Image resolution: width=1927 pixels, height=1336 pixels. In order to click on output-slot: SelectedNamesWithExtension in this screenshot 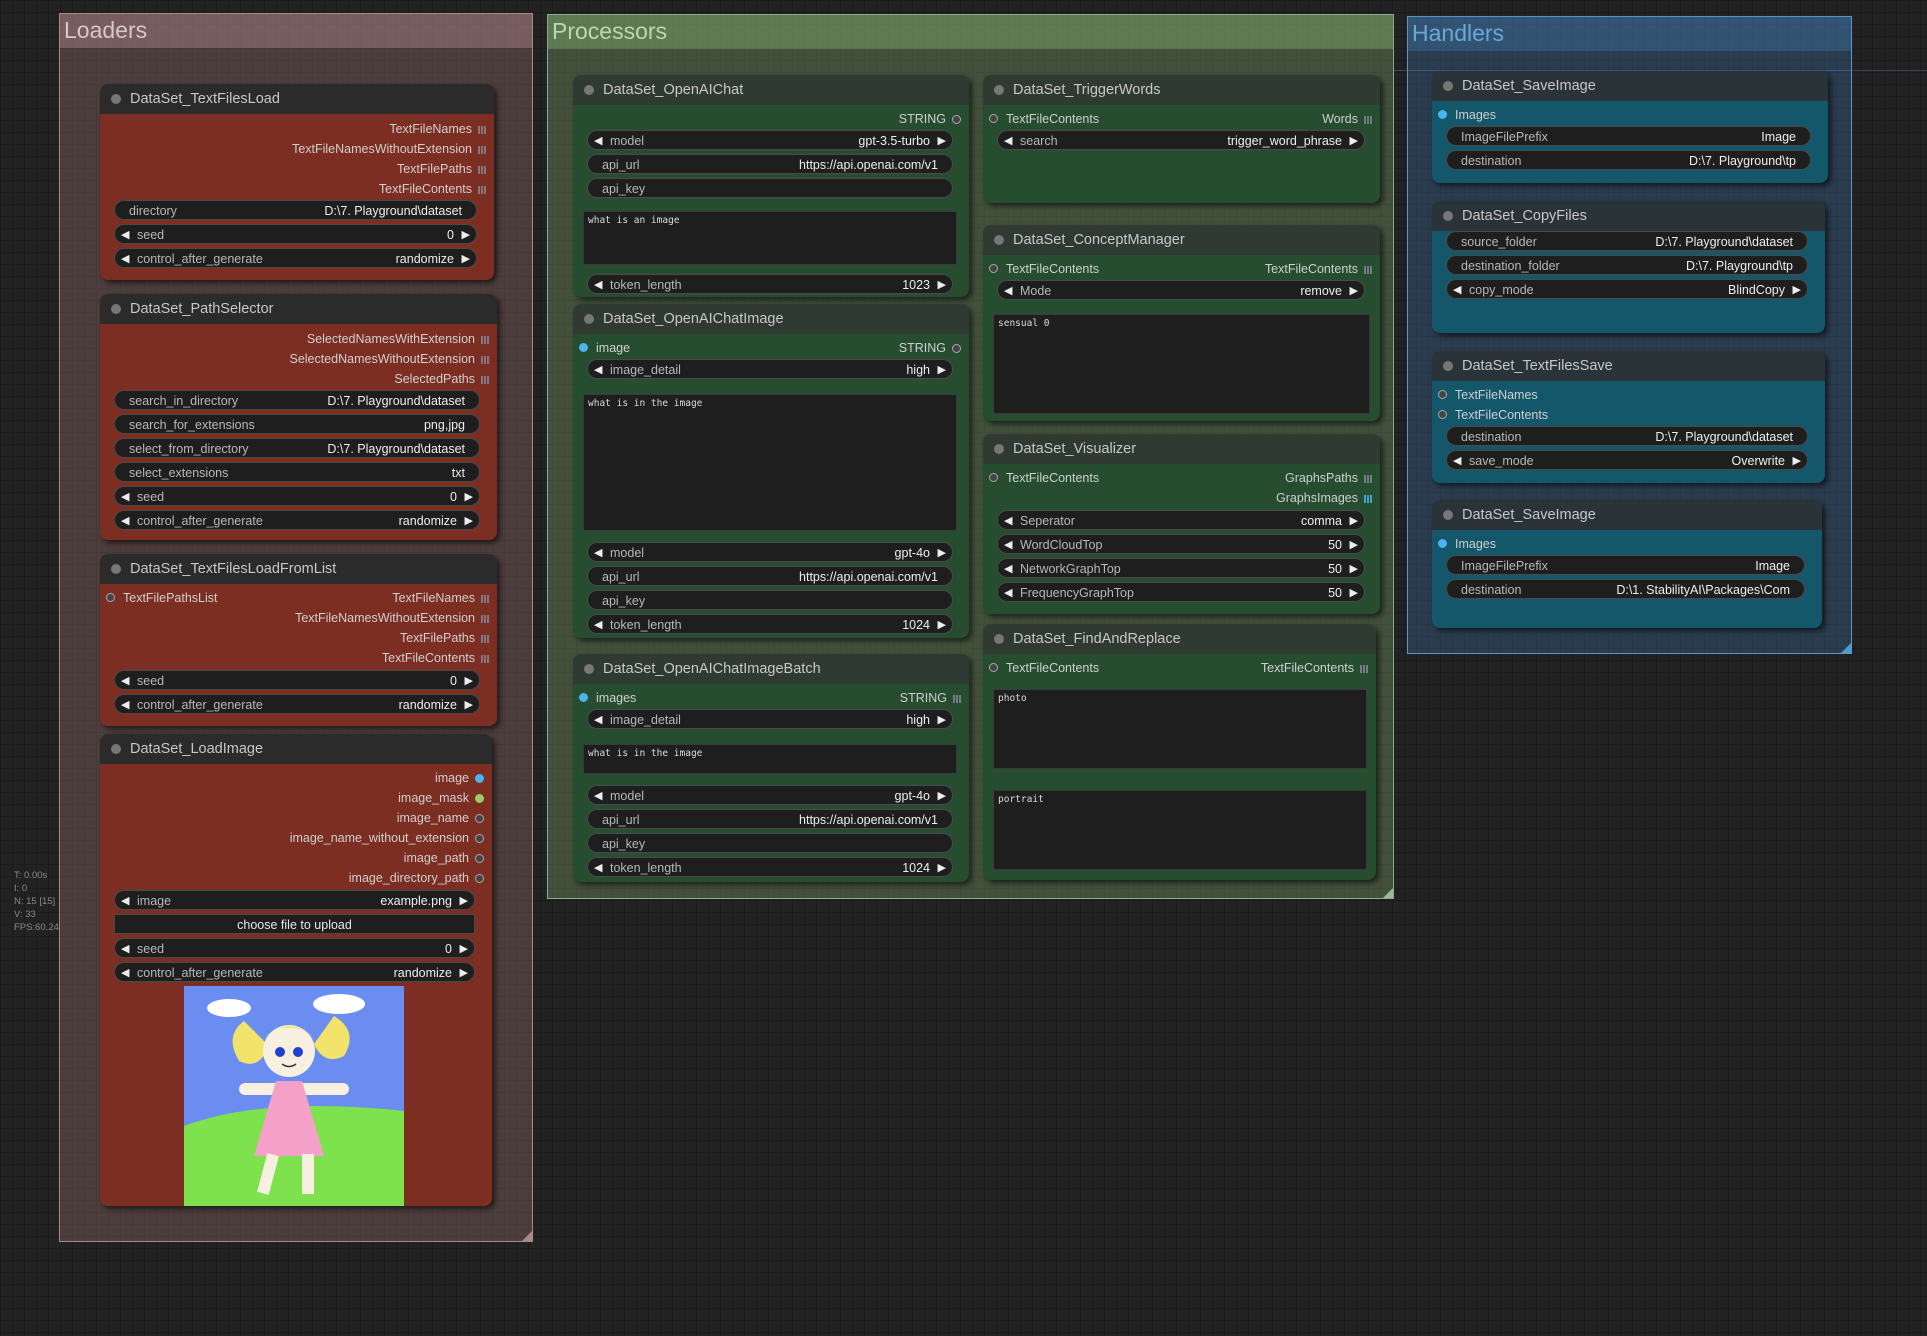, I will do `click(398, 339)`.